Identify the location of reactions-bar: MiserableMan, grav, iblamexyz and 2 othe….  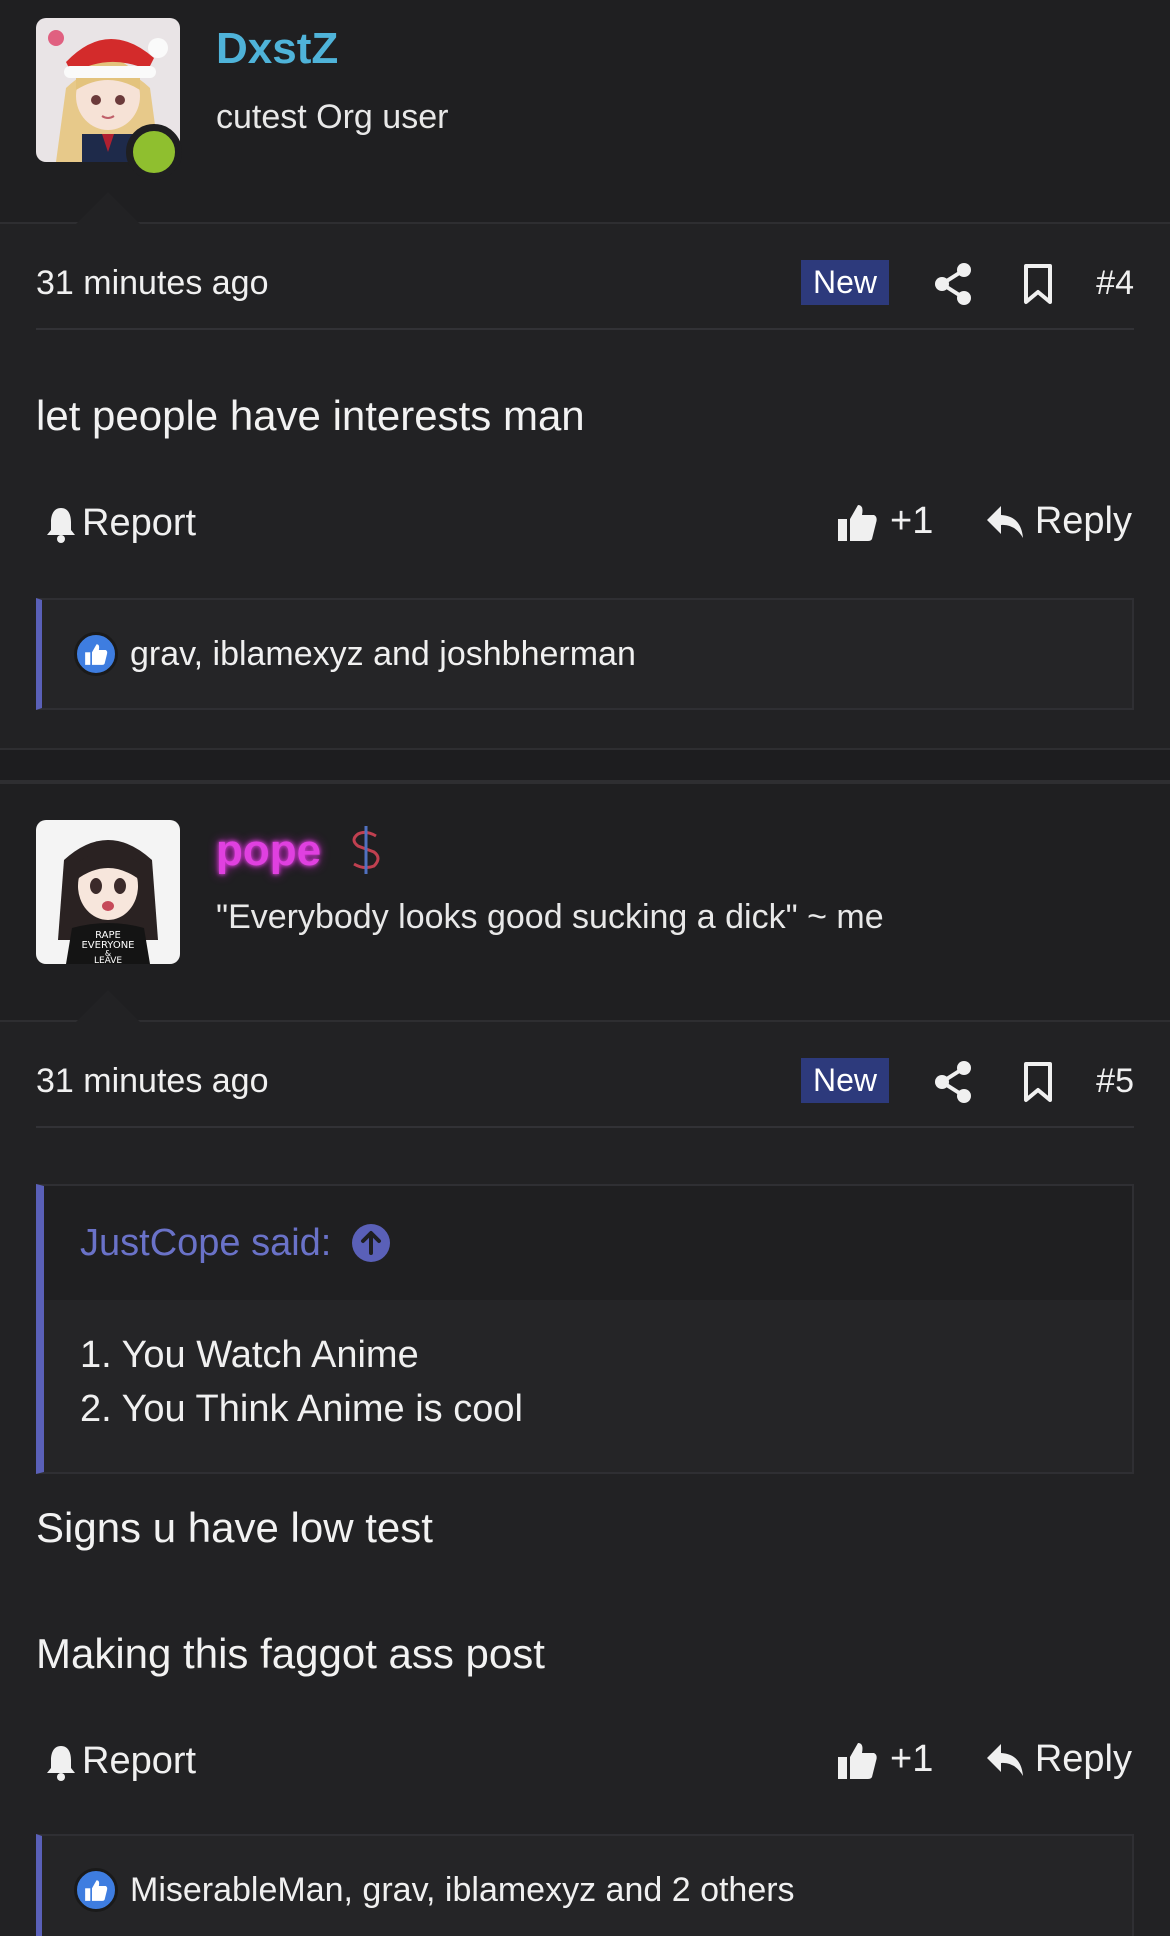
(585, 1885).